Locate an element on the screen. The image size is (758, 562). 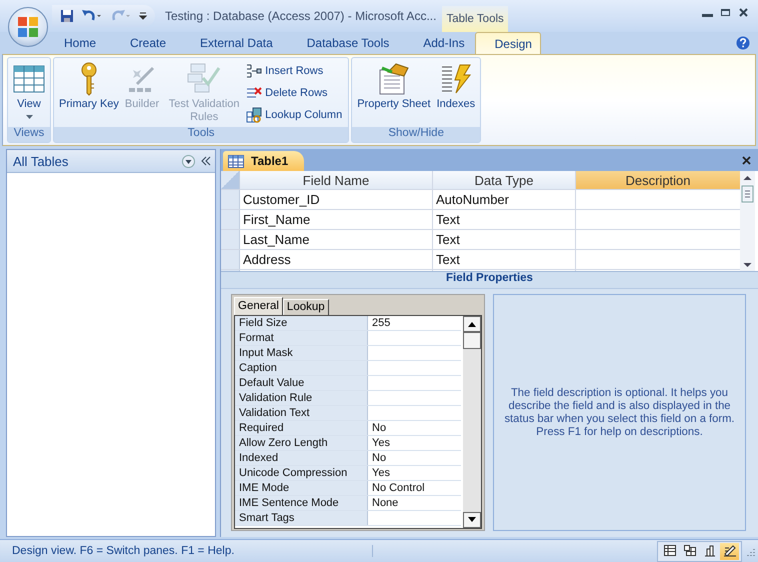
property-value-field: 255 is located at coordinates (414, 323).